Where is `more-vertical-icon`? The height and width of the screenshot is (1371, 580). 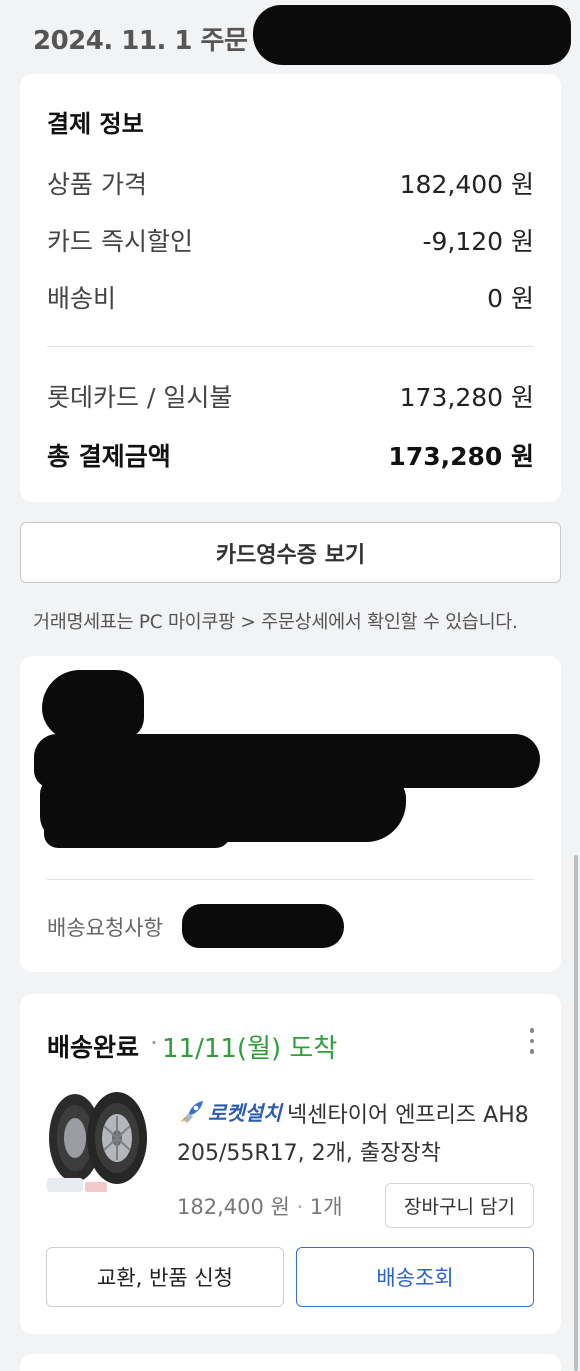 more-vertical-icon is located at coordinates (532, 1043).